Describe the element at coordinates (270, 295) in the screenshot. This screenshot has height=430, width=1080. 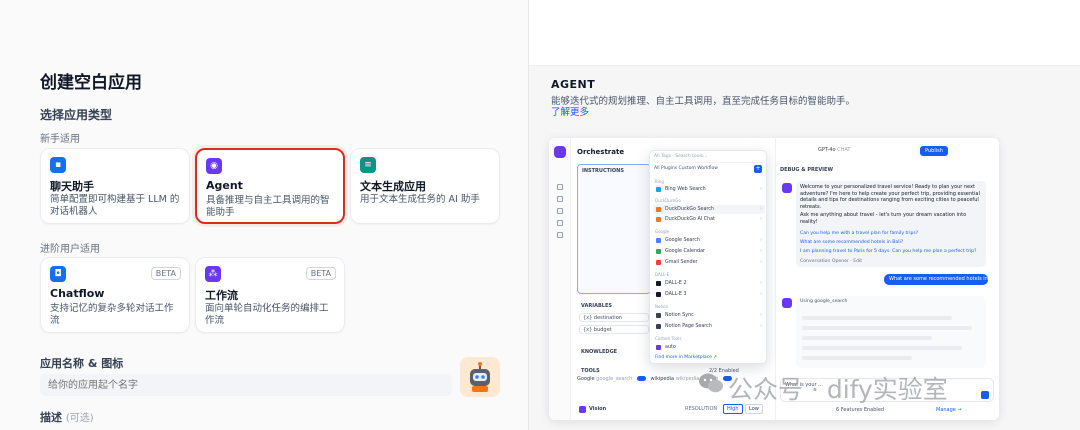
I see `card-workflow: ⁂ BETA 工作流 面向单轮自动化任务的编排工作流` at that location.